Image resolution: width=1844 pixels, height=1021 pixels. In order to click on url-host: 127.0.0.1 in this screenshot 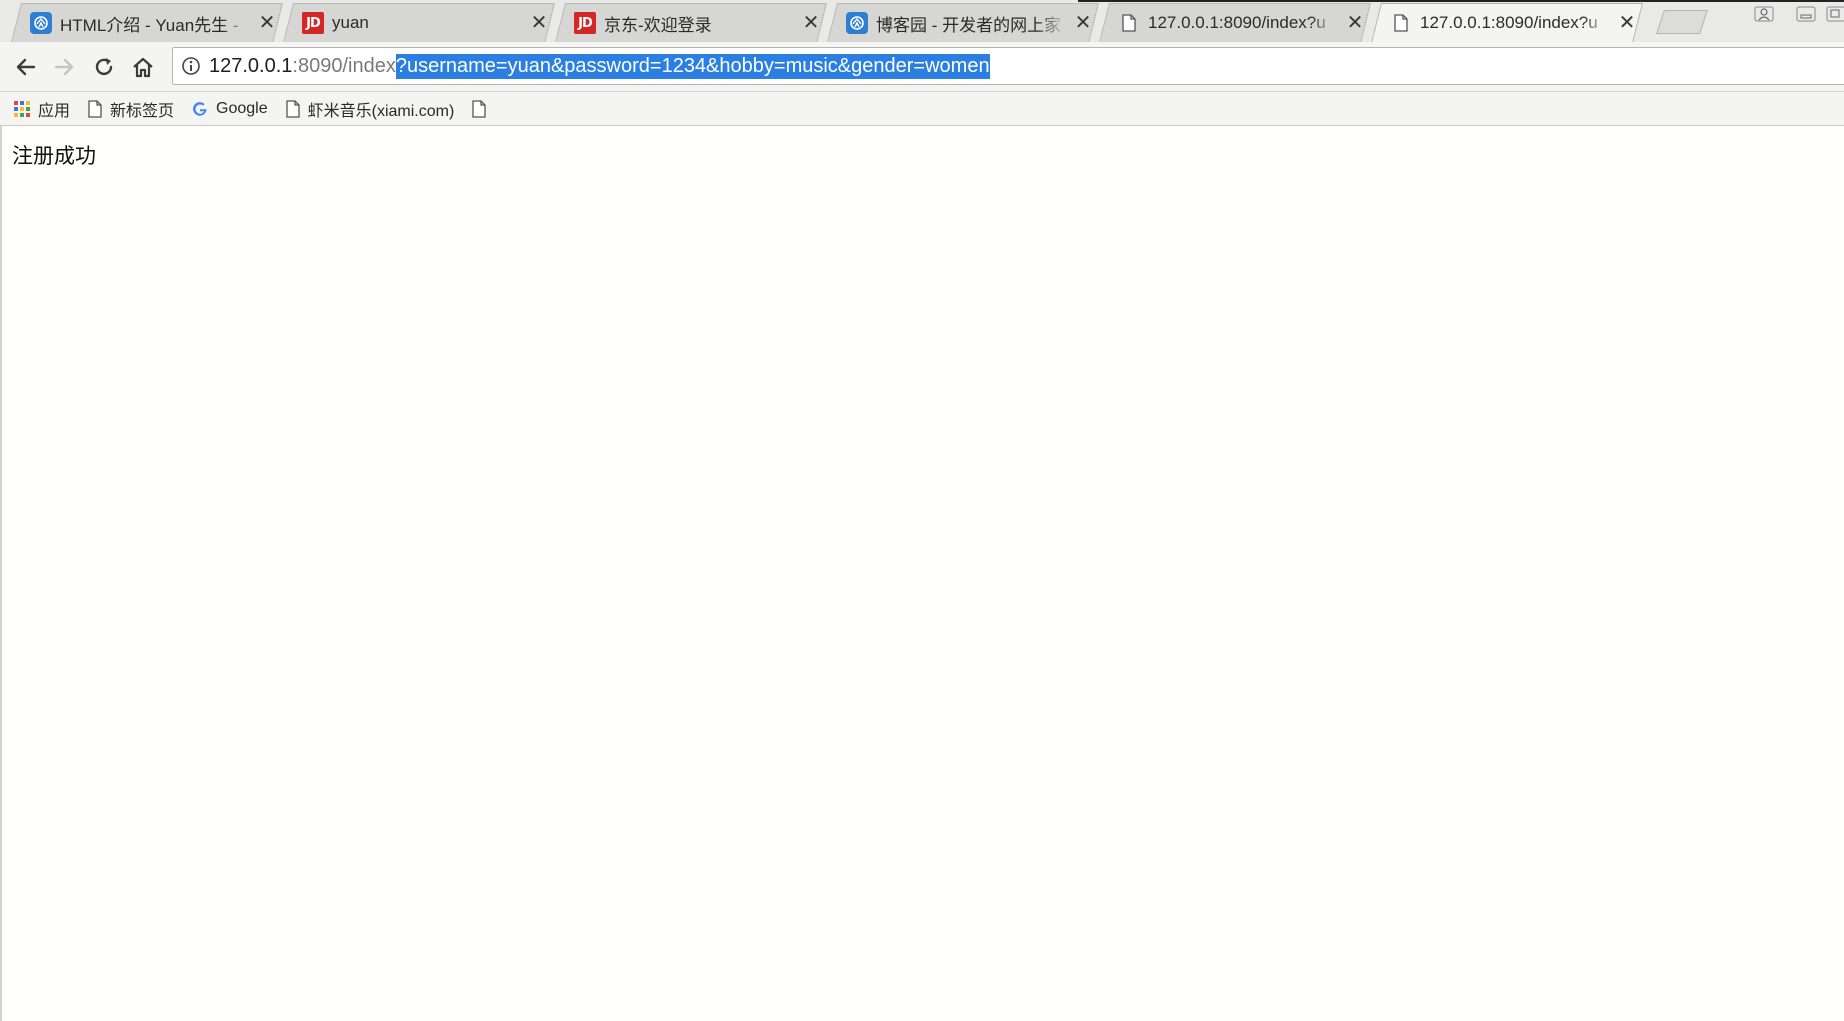, I will do `click(251, 65)`.